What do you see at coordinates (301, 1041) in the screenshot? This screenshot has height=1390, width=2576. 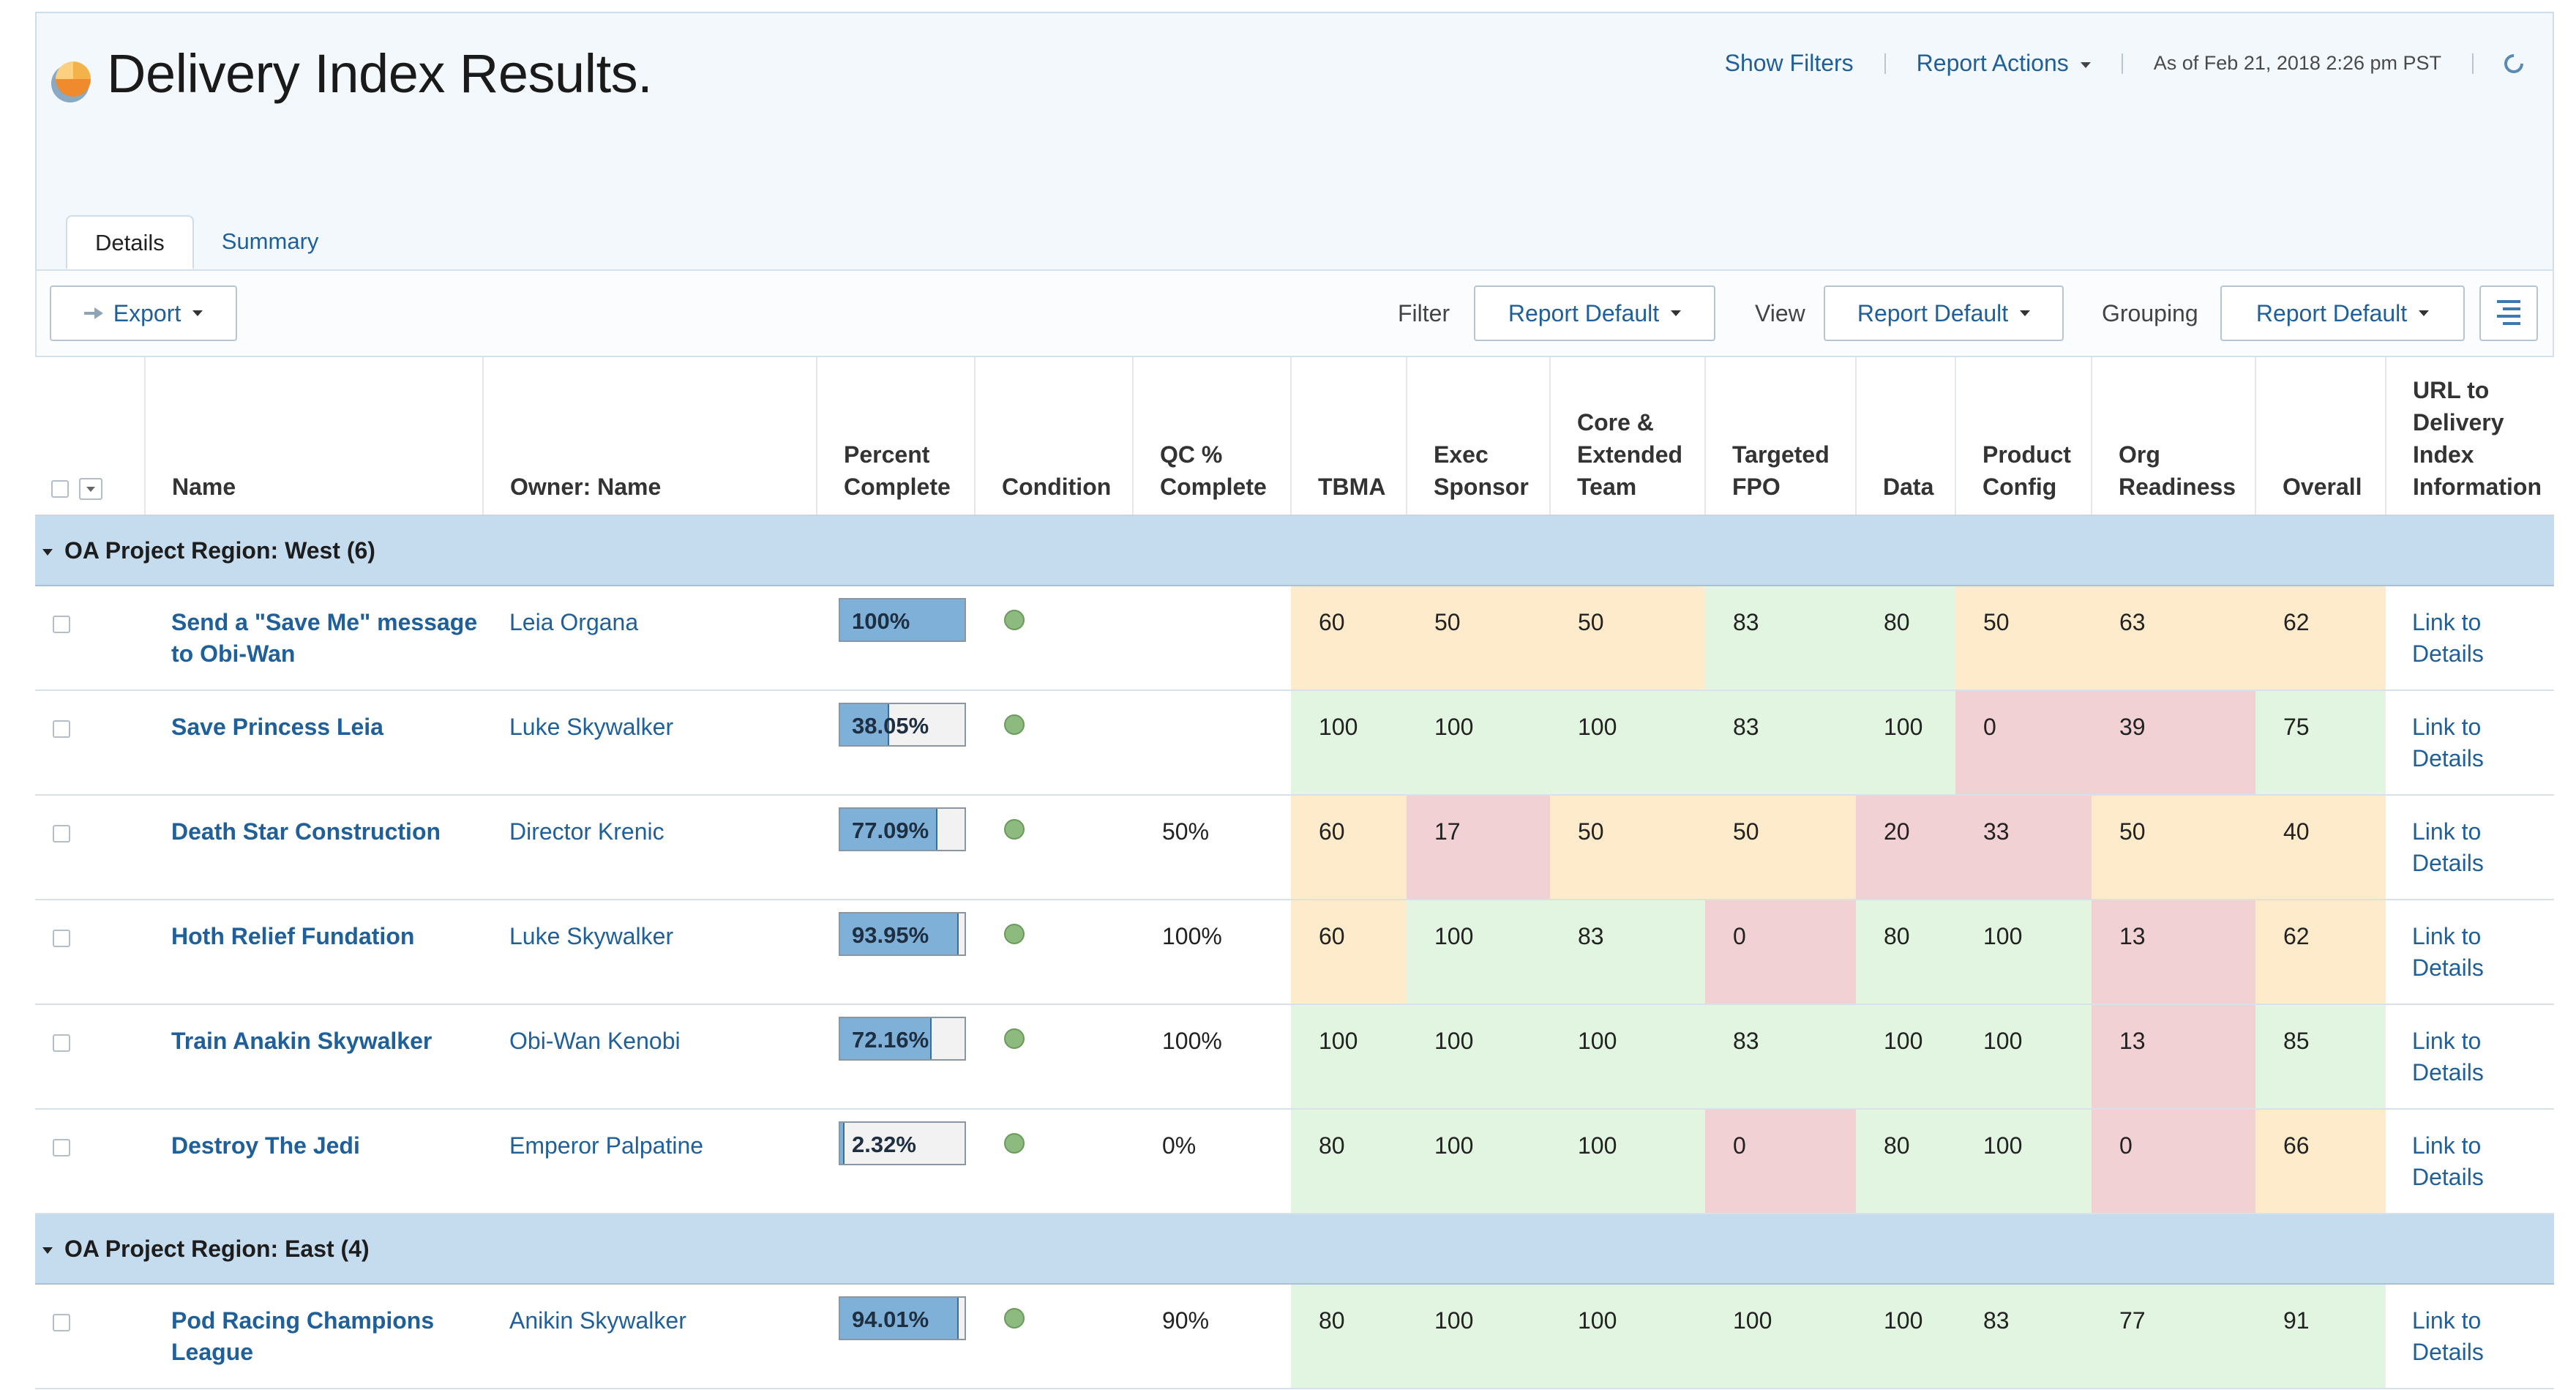 I see `project-name-link: Train Anakin Skywalker` at bounding box center [301, 1041].